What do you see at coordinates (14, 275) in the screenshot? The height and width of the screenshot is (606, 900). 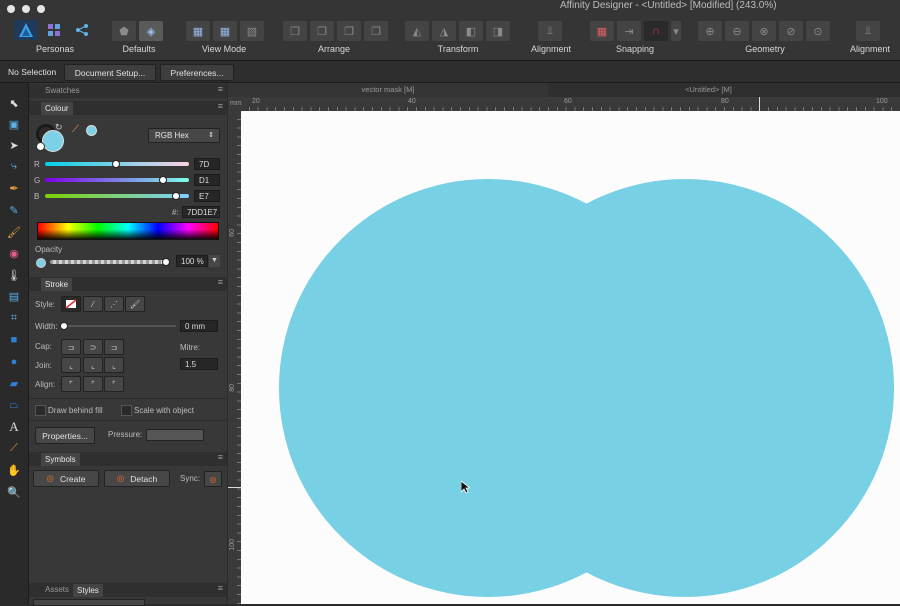 I see `transparency-tool-icon: 🌡` at bounding box center [14, 275].